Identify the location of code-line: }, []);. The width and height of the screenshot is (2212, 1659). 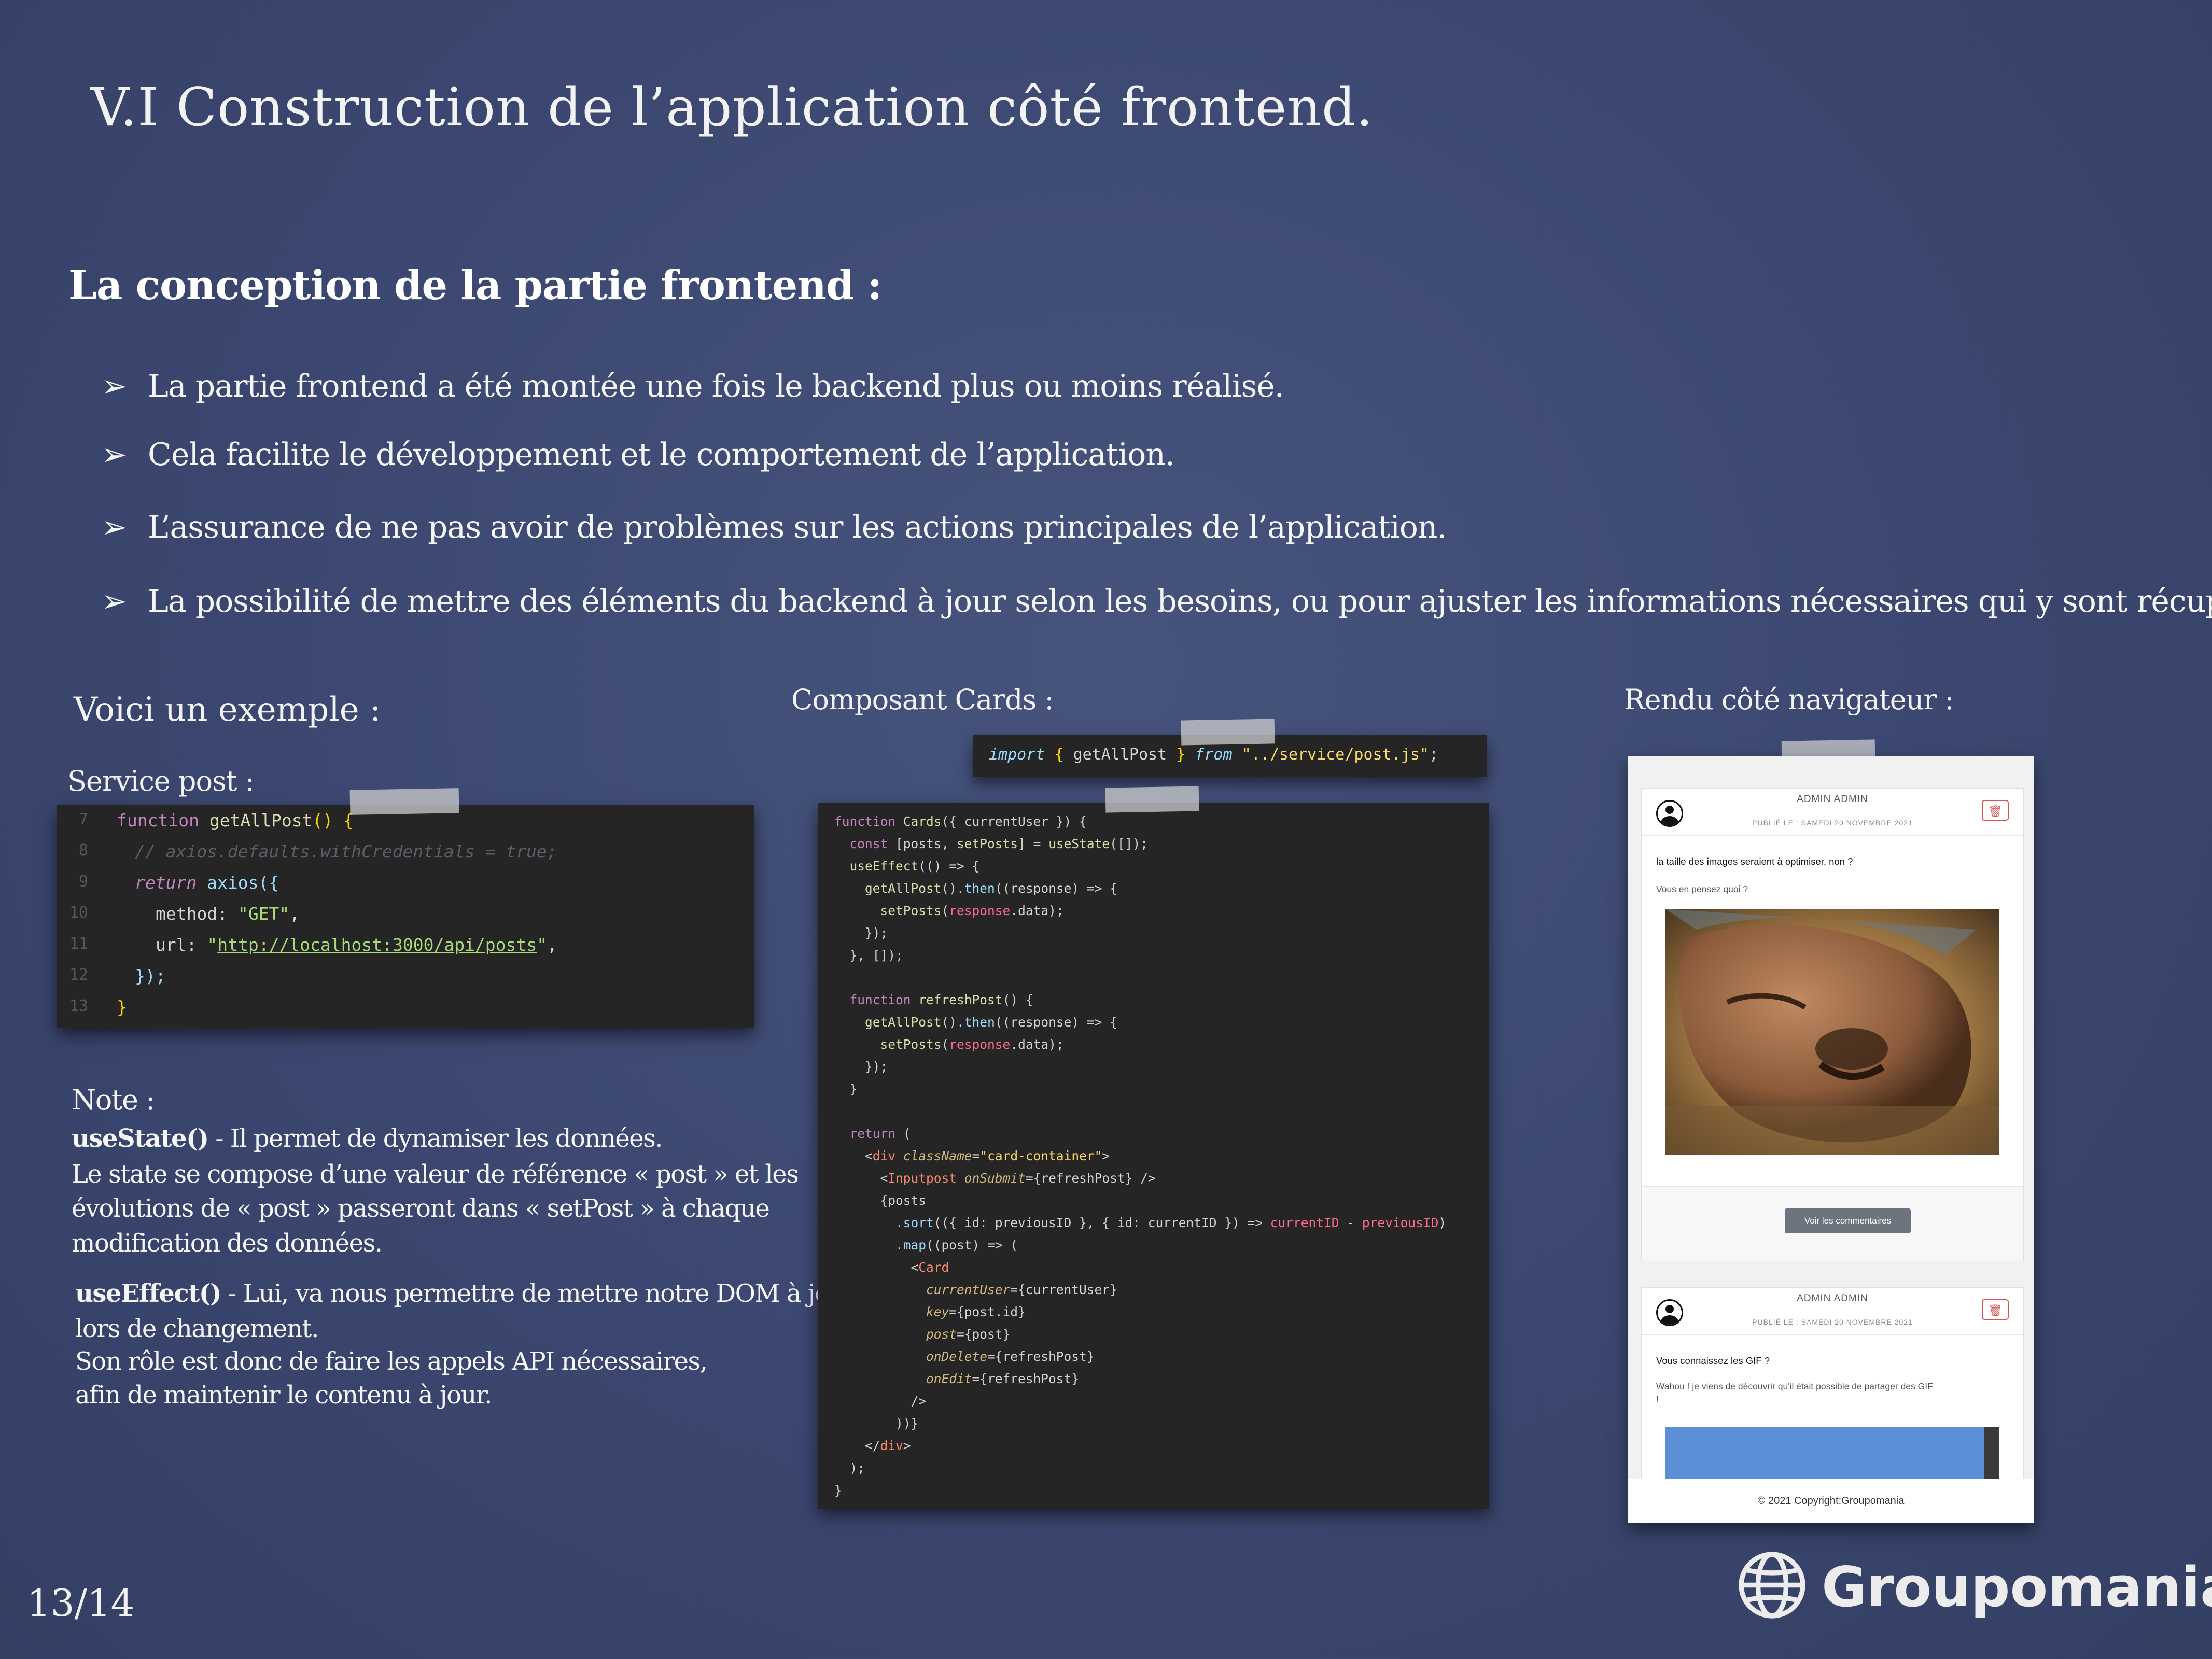
(868, 956).